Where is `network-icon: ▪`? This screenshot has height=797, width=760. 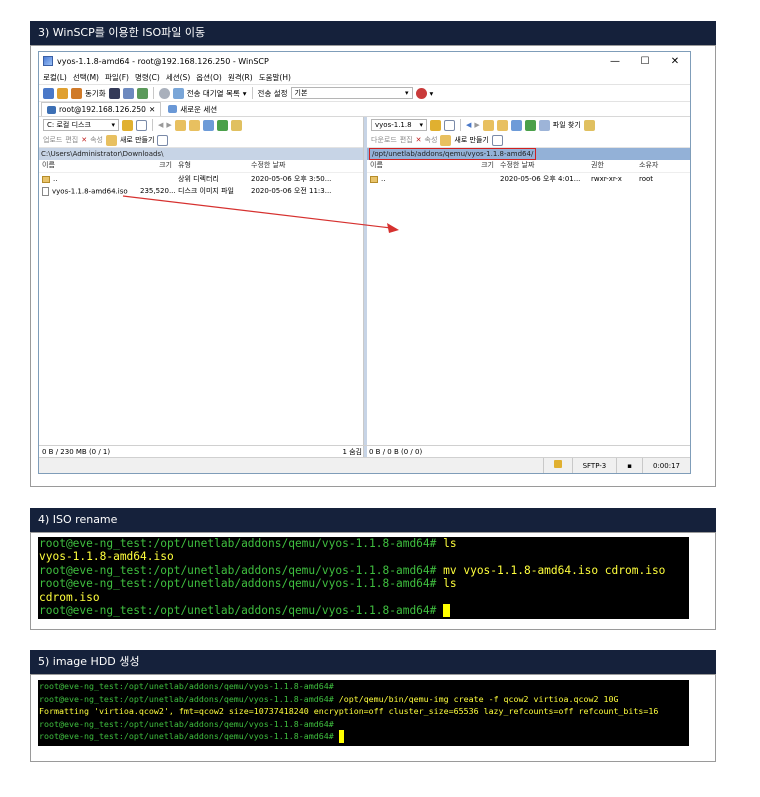
network-icon: ▪ is located at coordinates (629, 466).